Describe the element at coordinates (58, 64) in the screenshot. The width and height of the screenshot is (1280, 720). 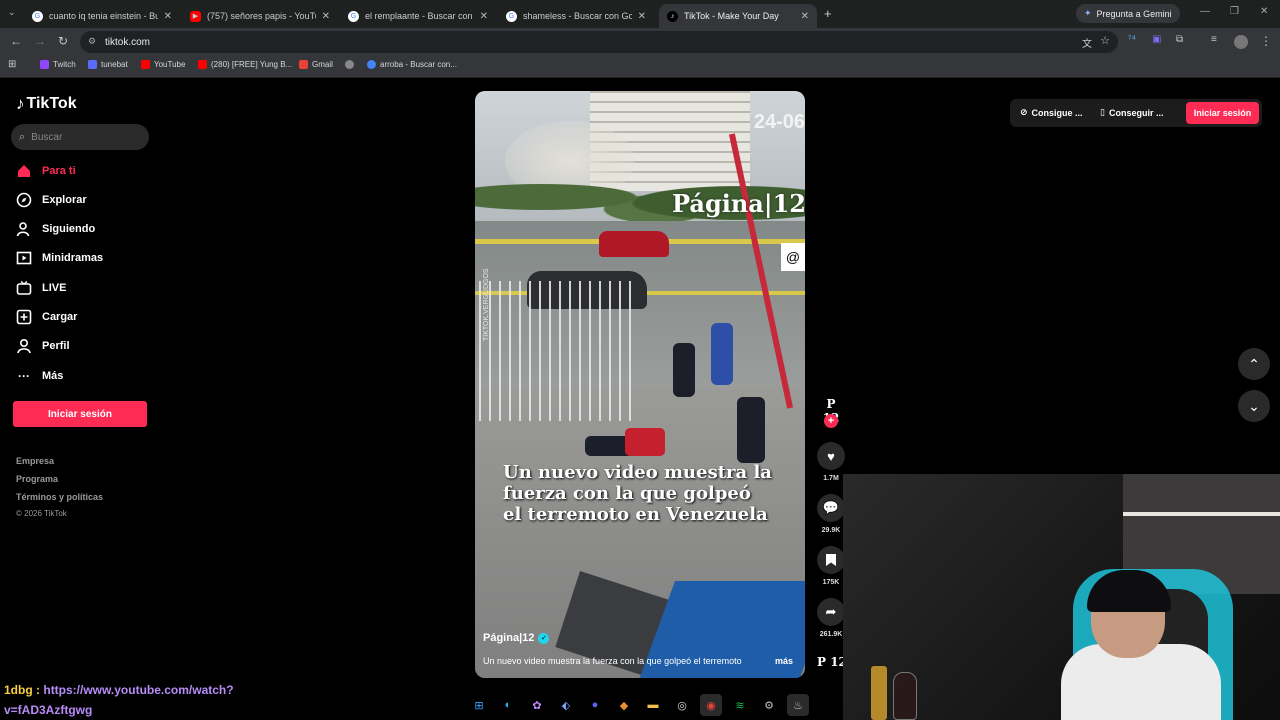
I see `bookmark-twitch: Twitch` at that location.